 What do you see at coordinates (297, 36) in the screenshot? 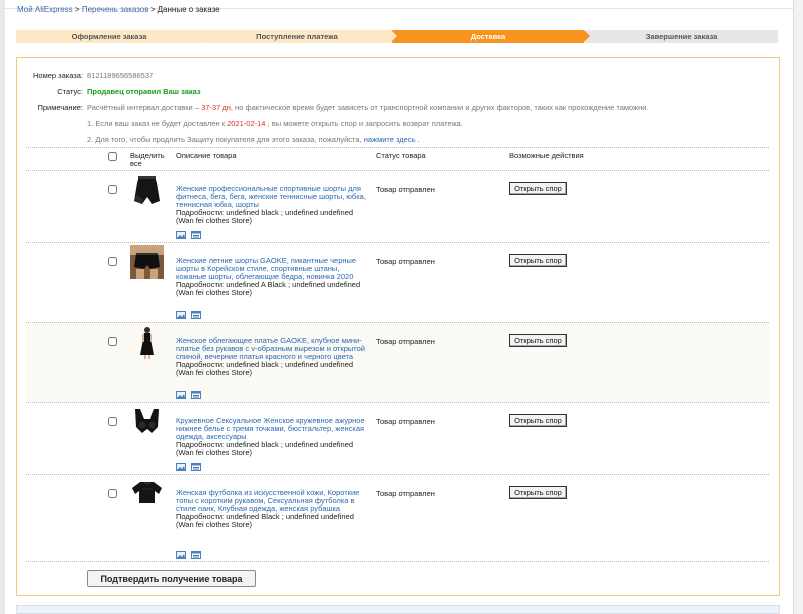
I see `step-label: Поступление платежа` at bounding box center [297, 36].